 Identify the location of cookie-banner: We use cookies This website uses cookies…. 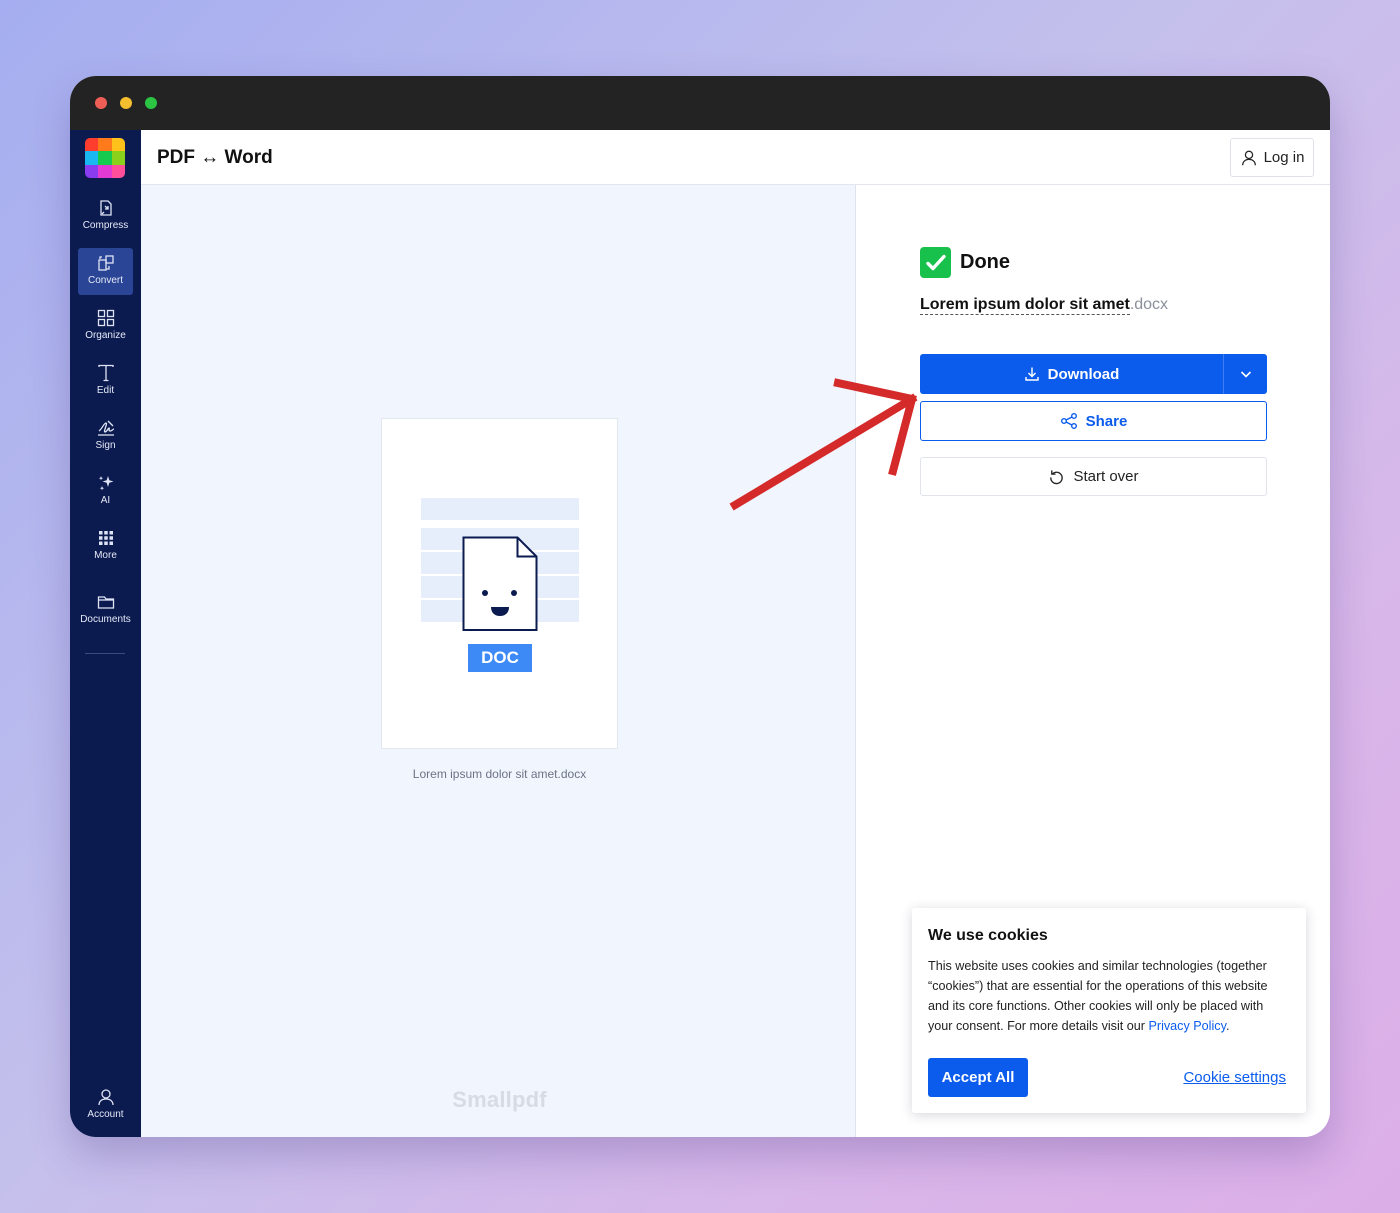
(1109, 1010).